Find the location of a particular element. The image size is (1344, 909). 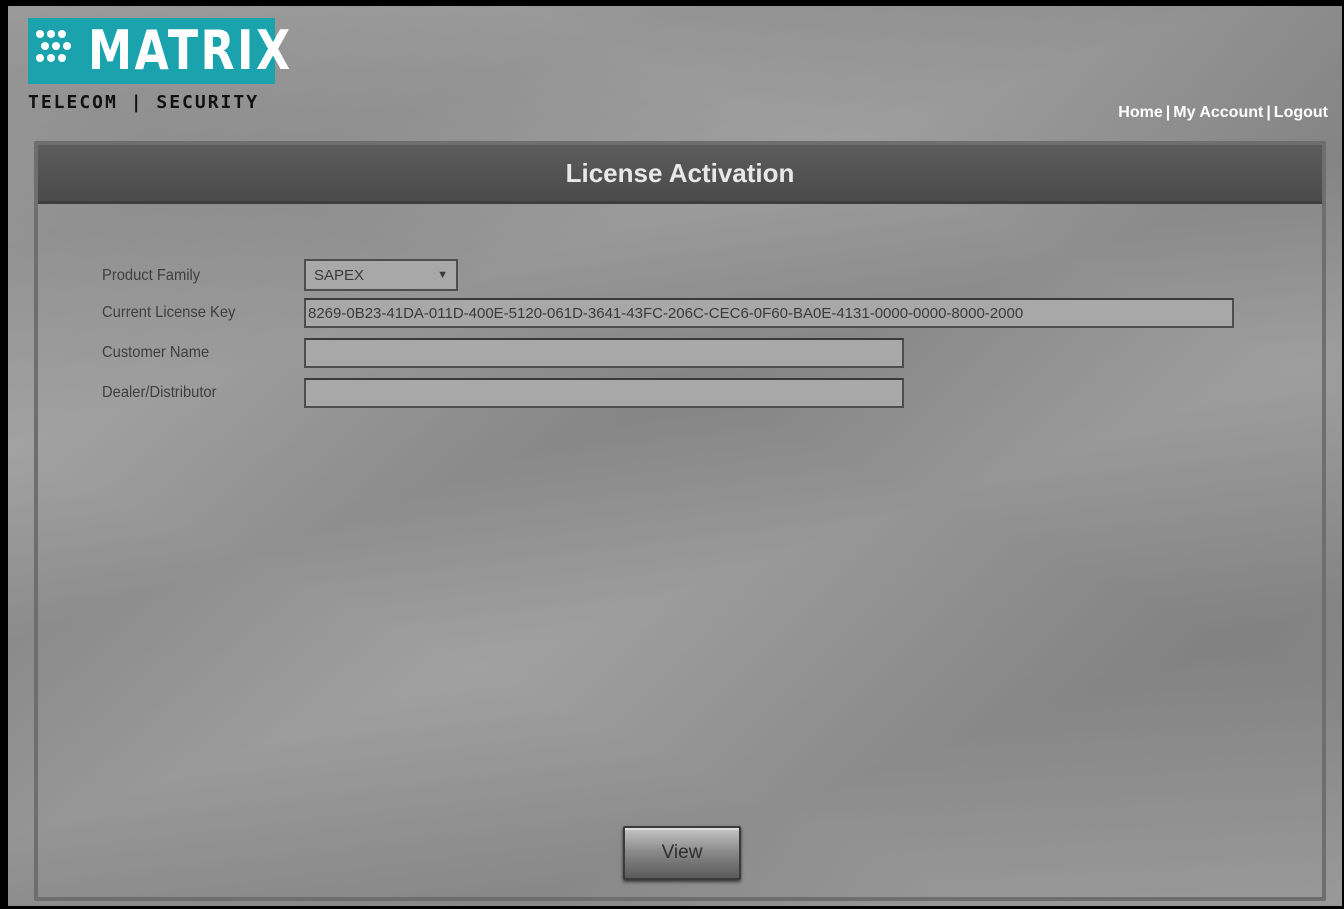

page-title: License Activation is located at coordinates (680, 172).